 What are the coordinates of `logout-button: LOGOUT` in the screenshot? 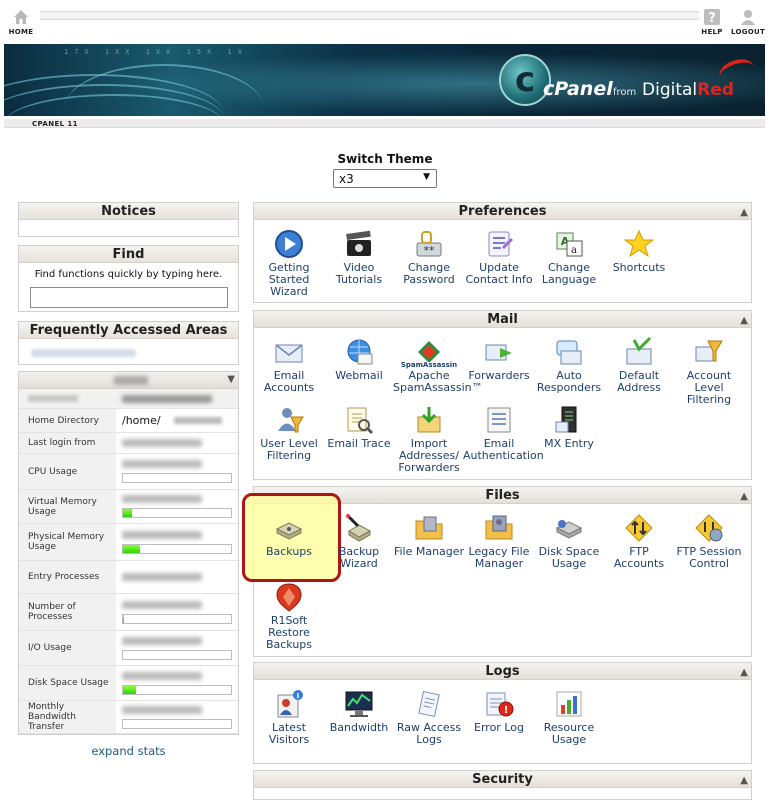 It's located at (748, 22).